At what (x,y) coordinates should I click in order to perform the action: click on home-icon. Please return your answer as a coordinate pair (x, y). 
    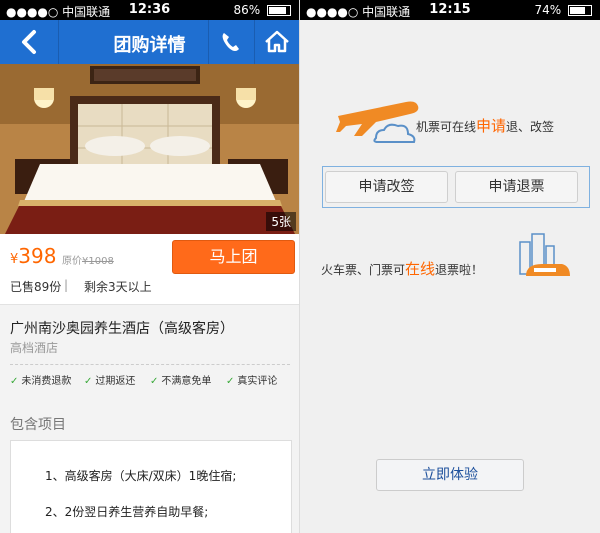
    Looking at the image, I should click on (277, 41).